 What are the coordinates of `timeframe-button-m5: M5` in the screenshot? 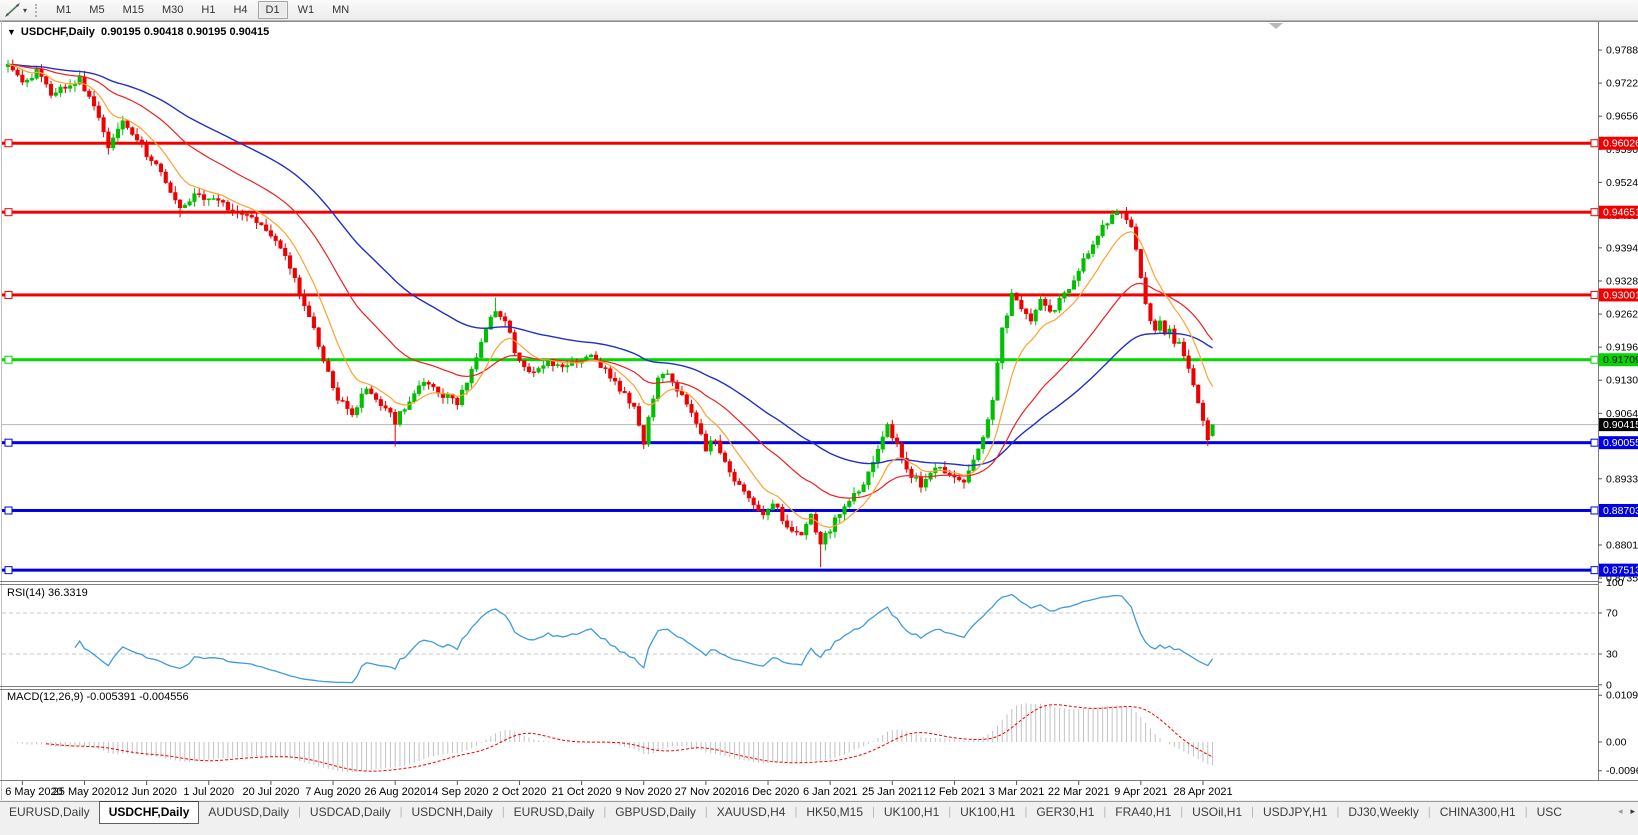 It's located at (96, 10).